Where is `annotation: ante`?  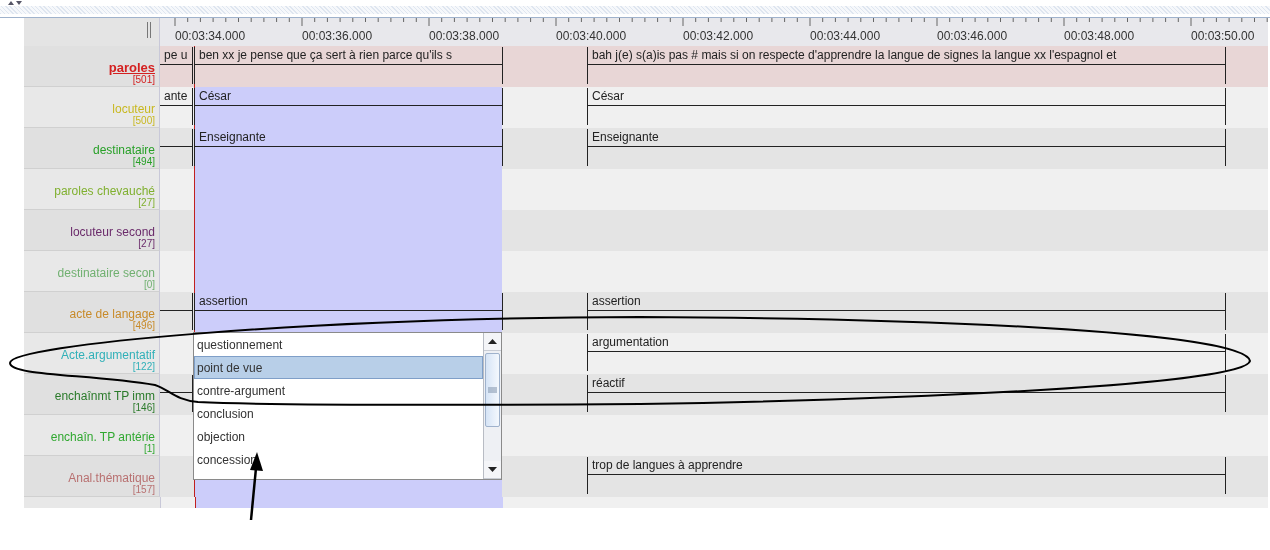
annotation: ante is located at coordinates (176, 106).